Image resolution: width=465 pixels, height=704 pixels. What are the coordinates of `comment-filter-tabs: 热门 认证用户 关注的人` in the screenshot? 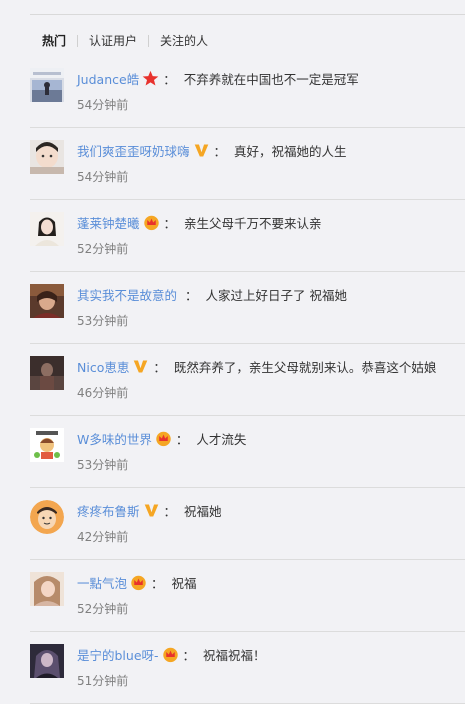 It's located at (125, 41).